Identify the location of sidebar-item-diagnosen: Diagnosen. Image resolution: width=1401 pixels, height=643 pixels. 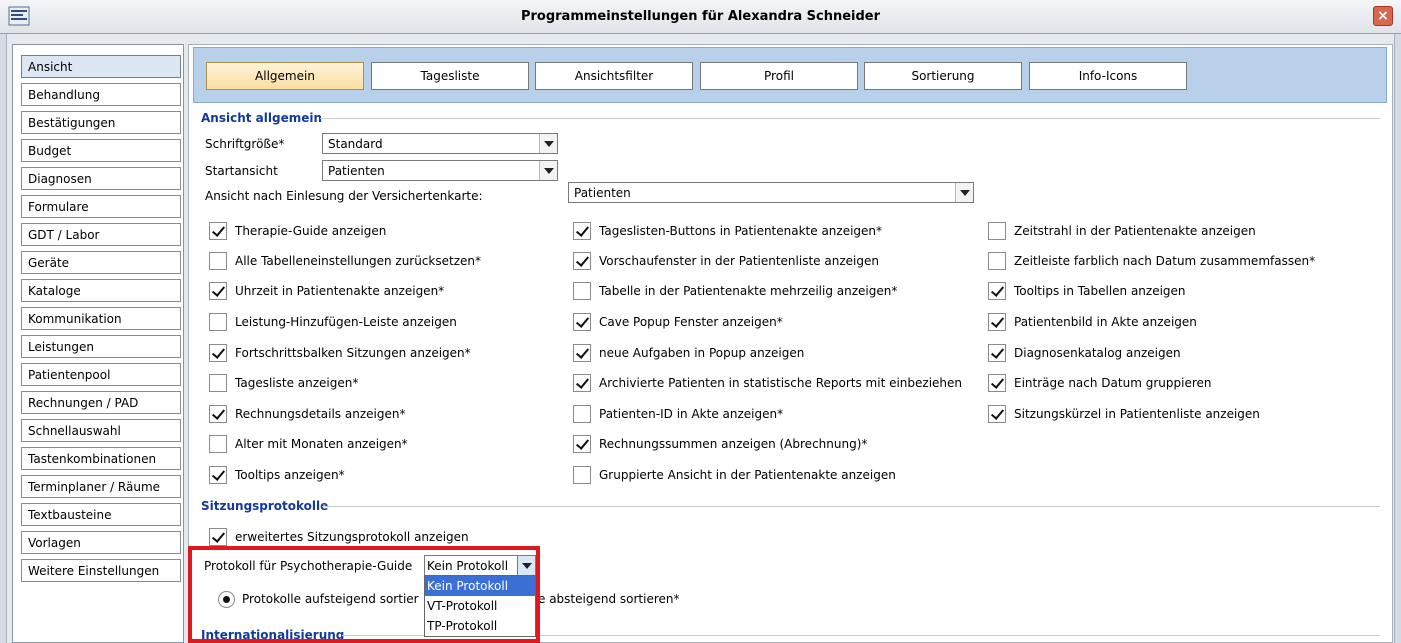
(101, 178).